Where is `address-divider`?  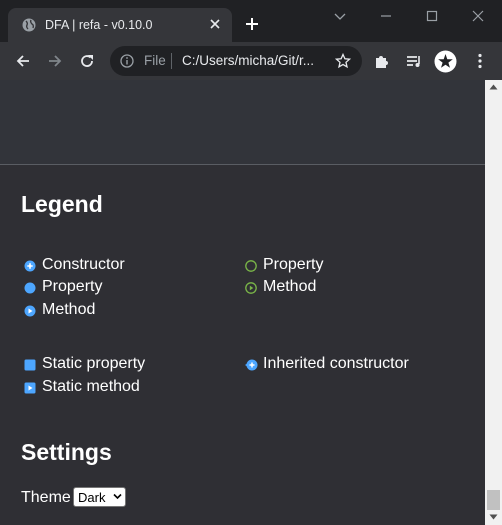
address-divider is located at coordinates (171, 61).